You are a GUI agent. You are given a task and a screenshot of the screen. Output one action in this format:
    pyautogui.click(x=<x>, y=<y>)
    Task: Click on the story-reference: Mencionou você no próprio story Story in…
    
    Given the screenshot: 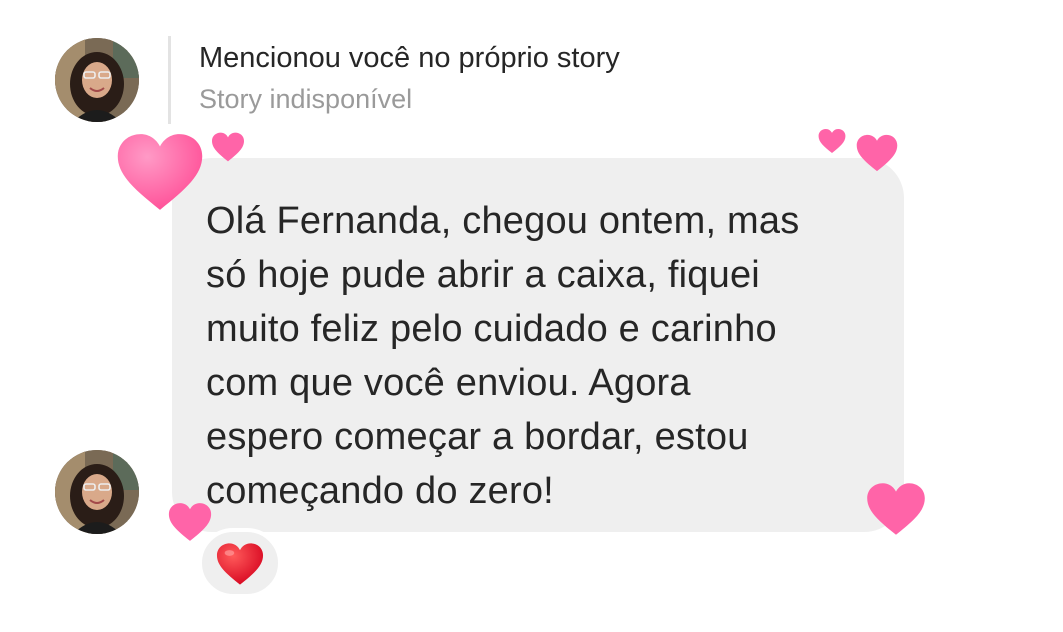 What is the action you would take?
    pyautogui.click(x=394, y=80)
    